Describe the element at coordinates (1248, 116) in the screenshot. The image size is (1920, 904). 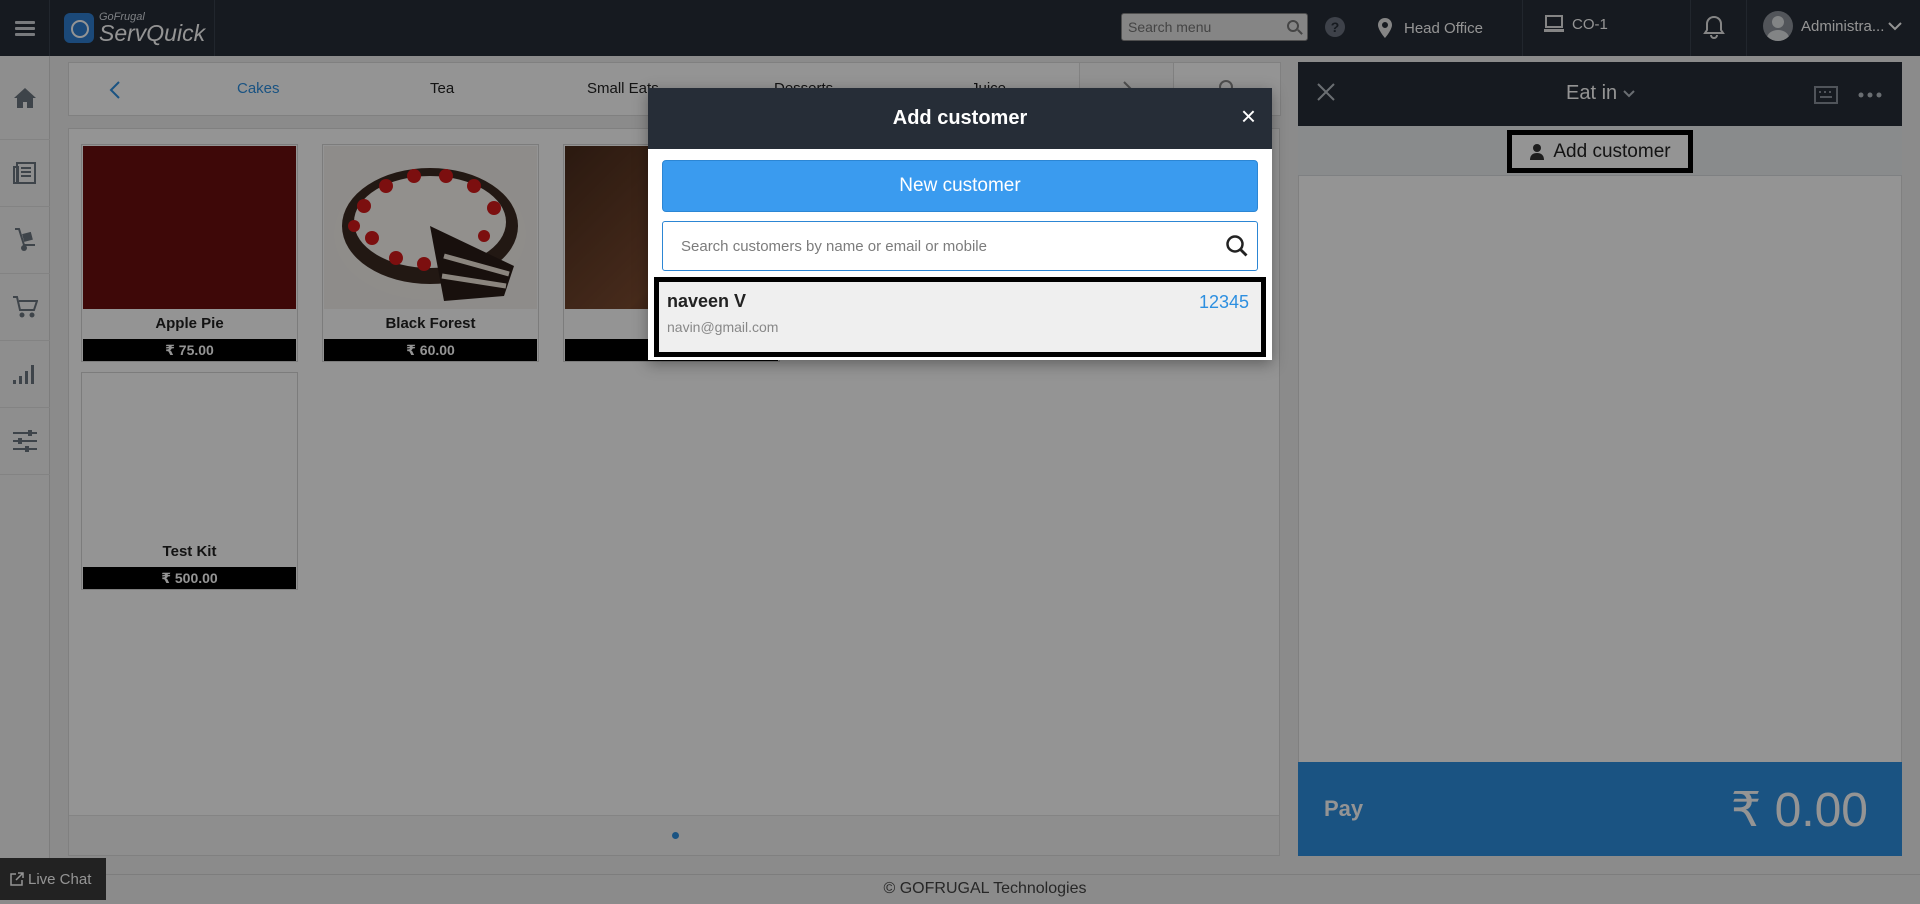
I see `close-icon: ×` at that location.